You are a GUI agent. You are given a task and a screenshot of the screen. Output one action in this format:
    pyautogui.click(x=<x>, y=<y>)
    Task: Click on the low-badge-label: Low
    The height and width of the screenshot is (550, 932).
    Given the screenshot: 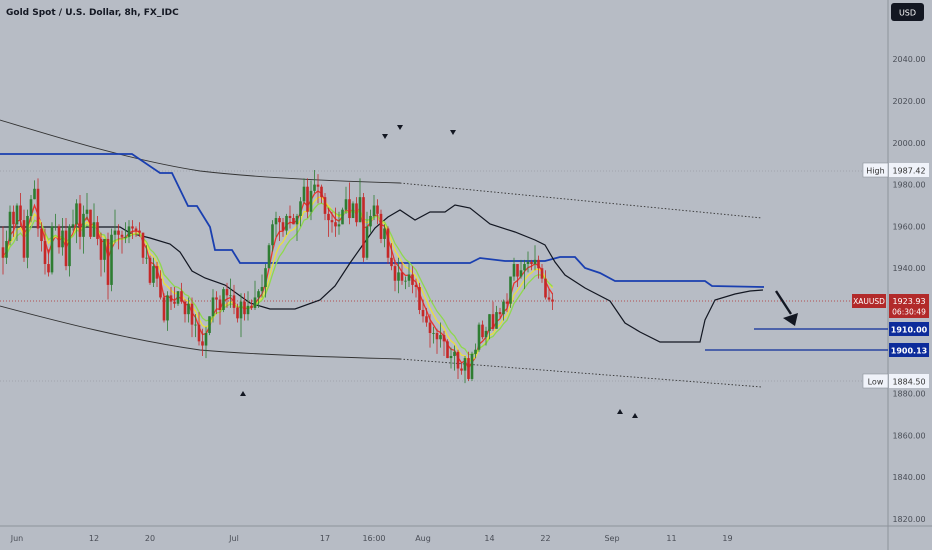 What is the action you would take?
    pyautogui.click(x=876, y=382)
    